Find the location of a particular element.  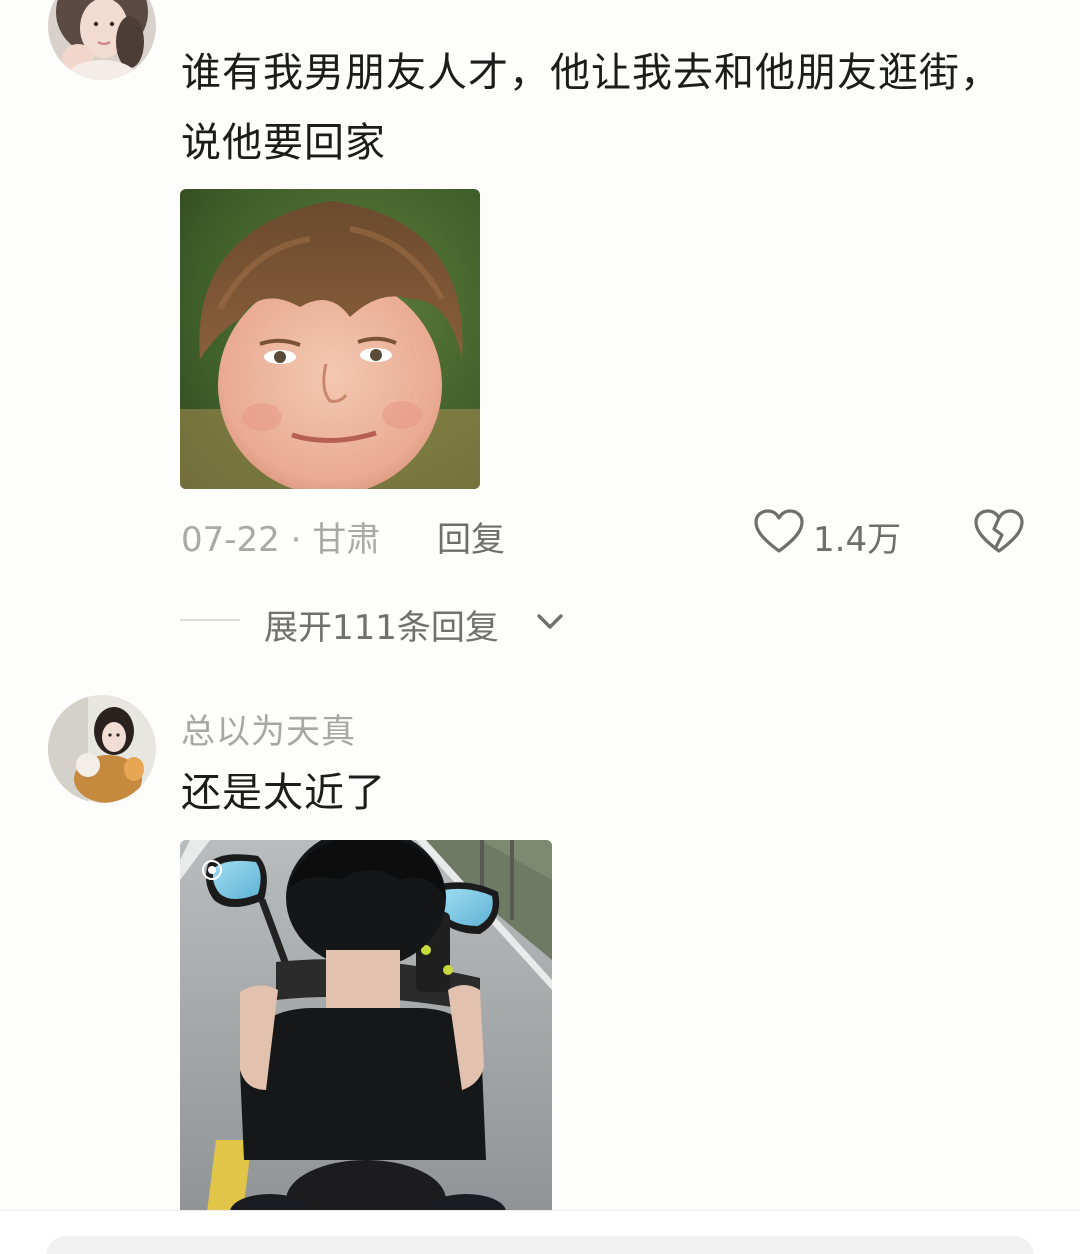

comment-text: 还是太近了 is located at coordinates (283, 793).